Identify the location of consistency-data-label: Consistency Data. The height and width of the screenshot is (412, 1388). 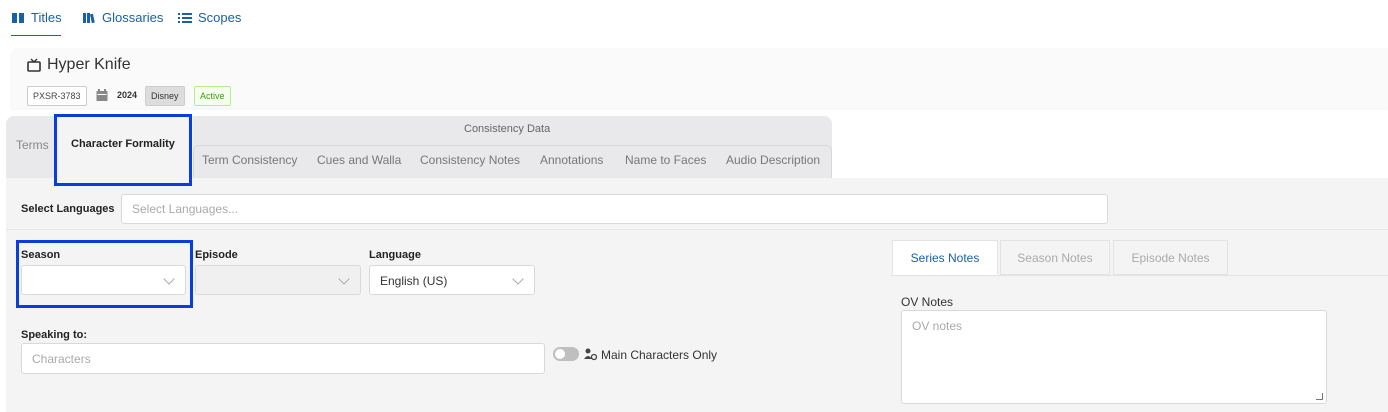
(507, 129).